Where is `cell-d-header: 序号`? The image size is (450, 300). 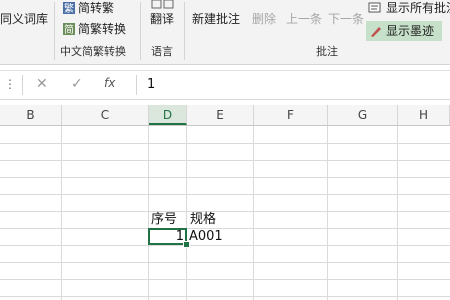
cell-d-header: 序号 is located at coordinates (164, 219).